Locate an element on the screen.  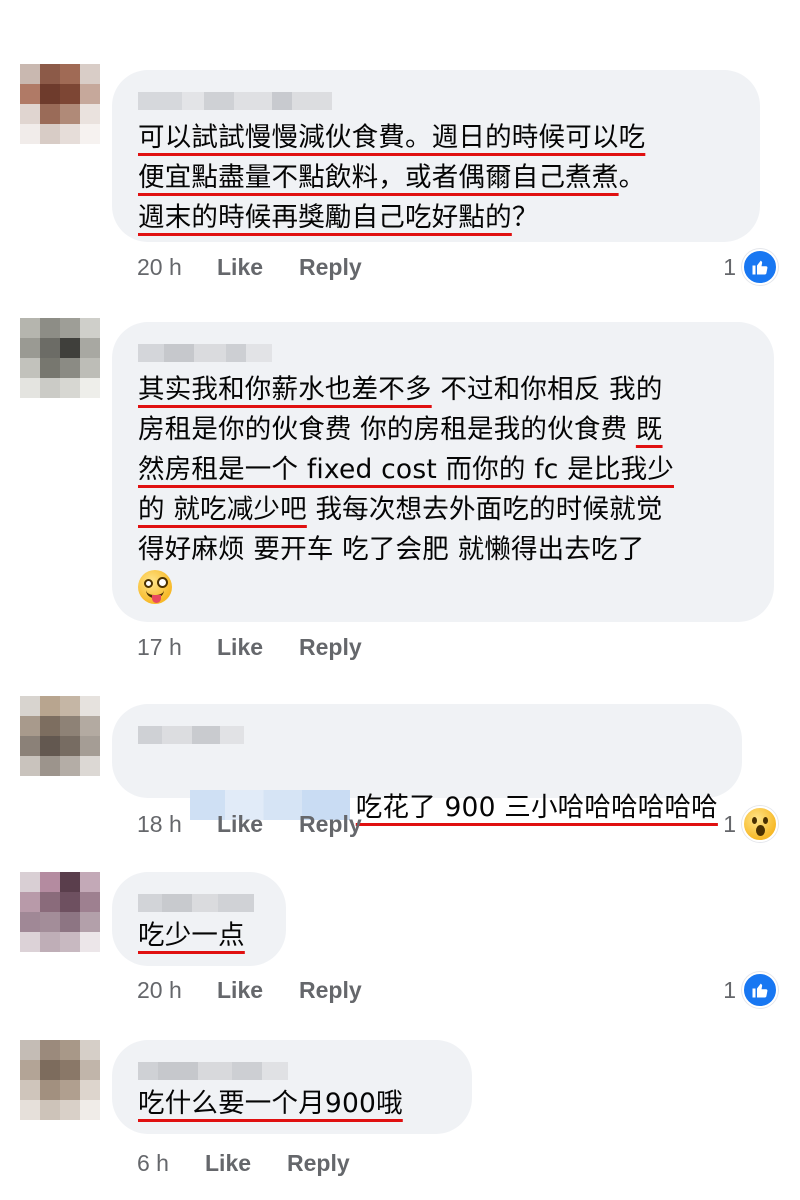
highlighted-text: 其实我和你薪水也差不多 is located at coordinates (285, 389).